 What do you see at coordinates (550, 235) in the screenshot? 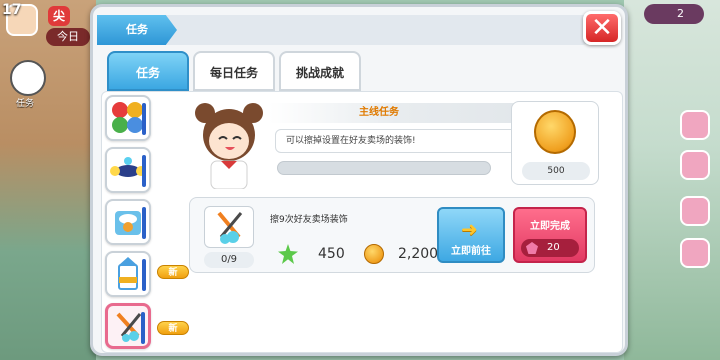
I see `complete-now-button: 立即完成 20` at bounding box center [550, 235].